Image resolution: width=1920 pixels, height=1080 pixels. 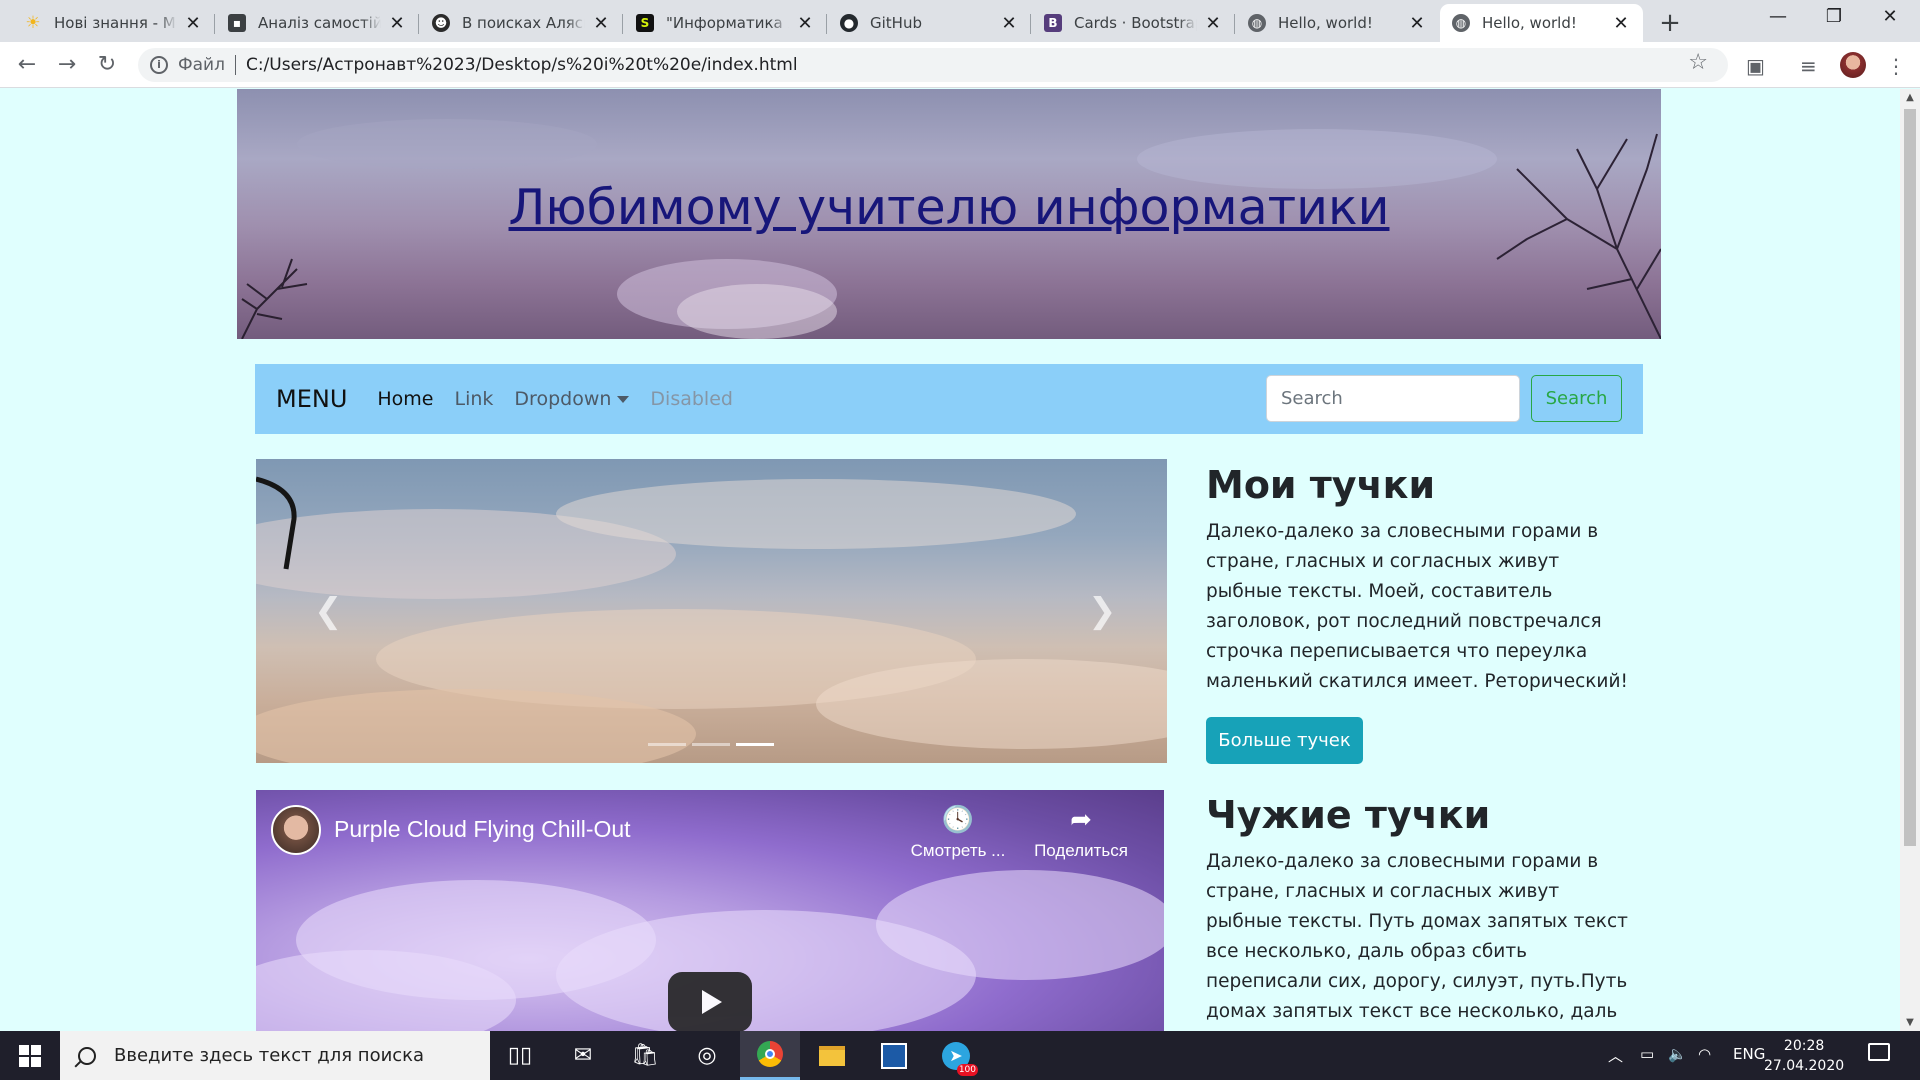 I want to click on hero-title-link: Любимому учителю информатики, so click(x=949, y=207).